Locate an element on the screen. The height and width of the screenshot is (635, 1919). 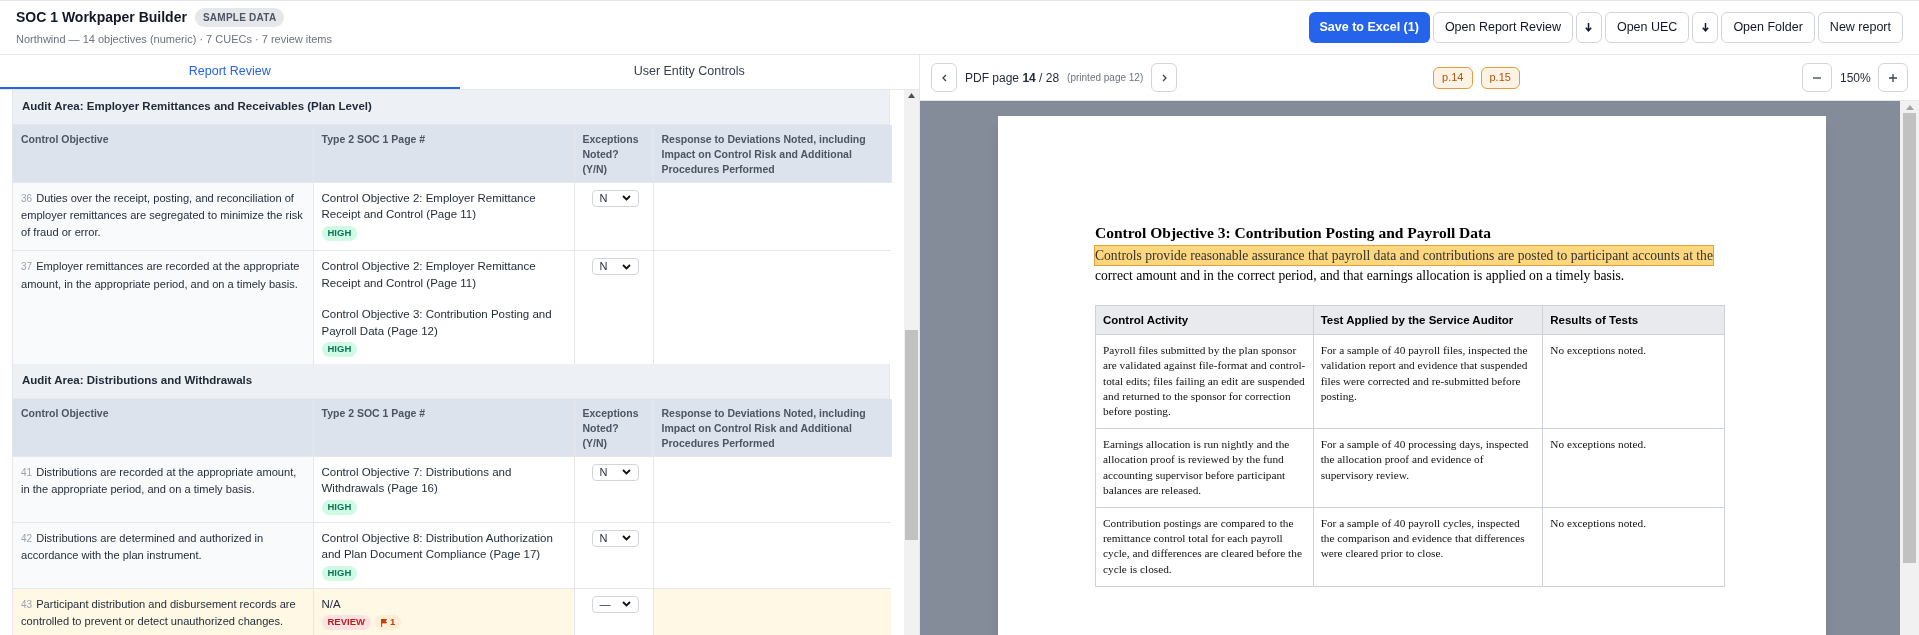
objective-text: 43 Participant distribution and disbursement records are controlled to prevent or detect unauthorized changes. is located at coordinates (159, 612).